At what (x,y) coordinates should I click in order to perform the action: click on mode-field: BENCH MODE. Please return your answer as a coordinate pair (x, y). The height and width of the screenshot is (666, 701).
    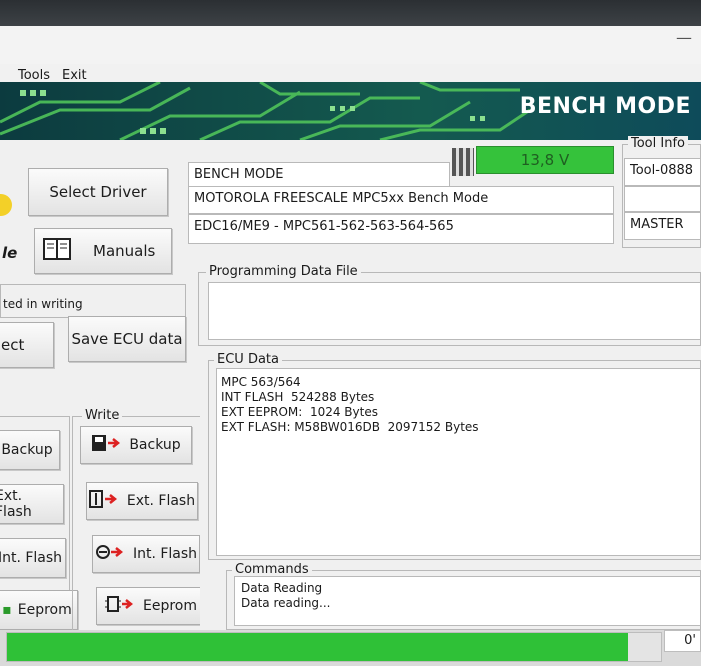
    Looking at the image, I should click on (319, 175).